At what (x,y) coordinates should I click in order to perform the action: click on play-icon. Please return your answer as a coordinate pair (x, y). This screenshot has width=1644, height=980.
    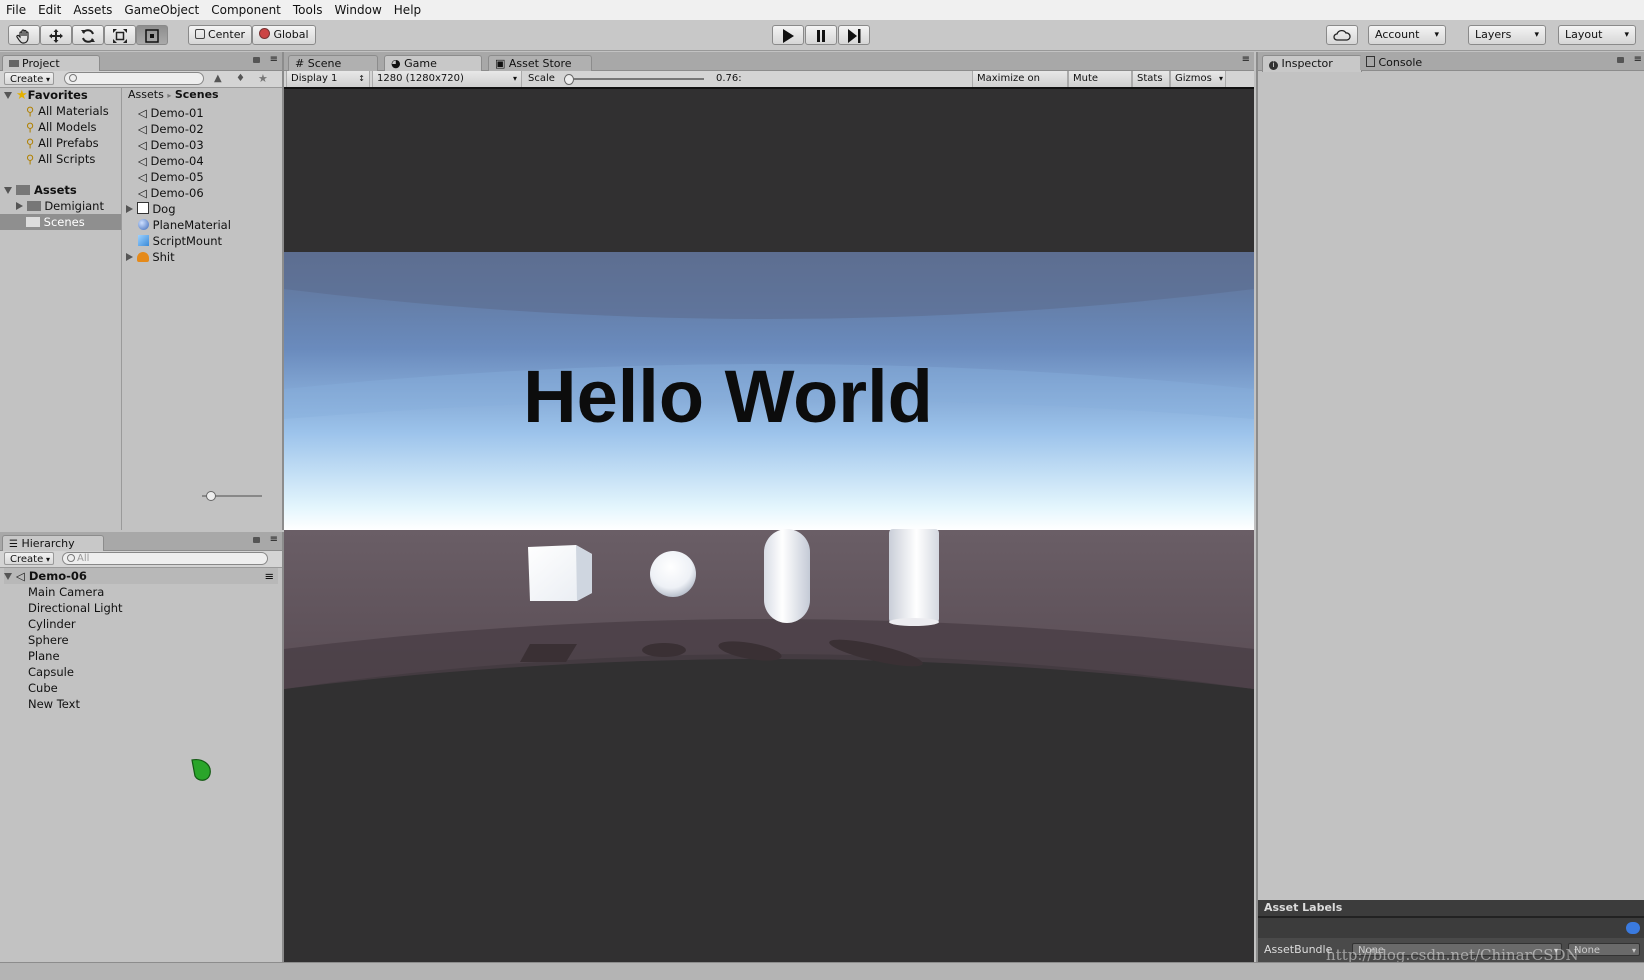
    Looking at the image, I should click on (788, 36).